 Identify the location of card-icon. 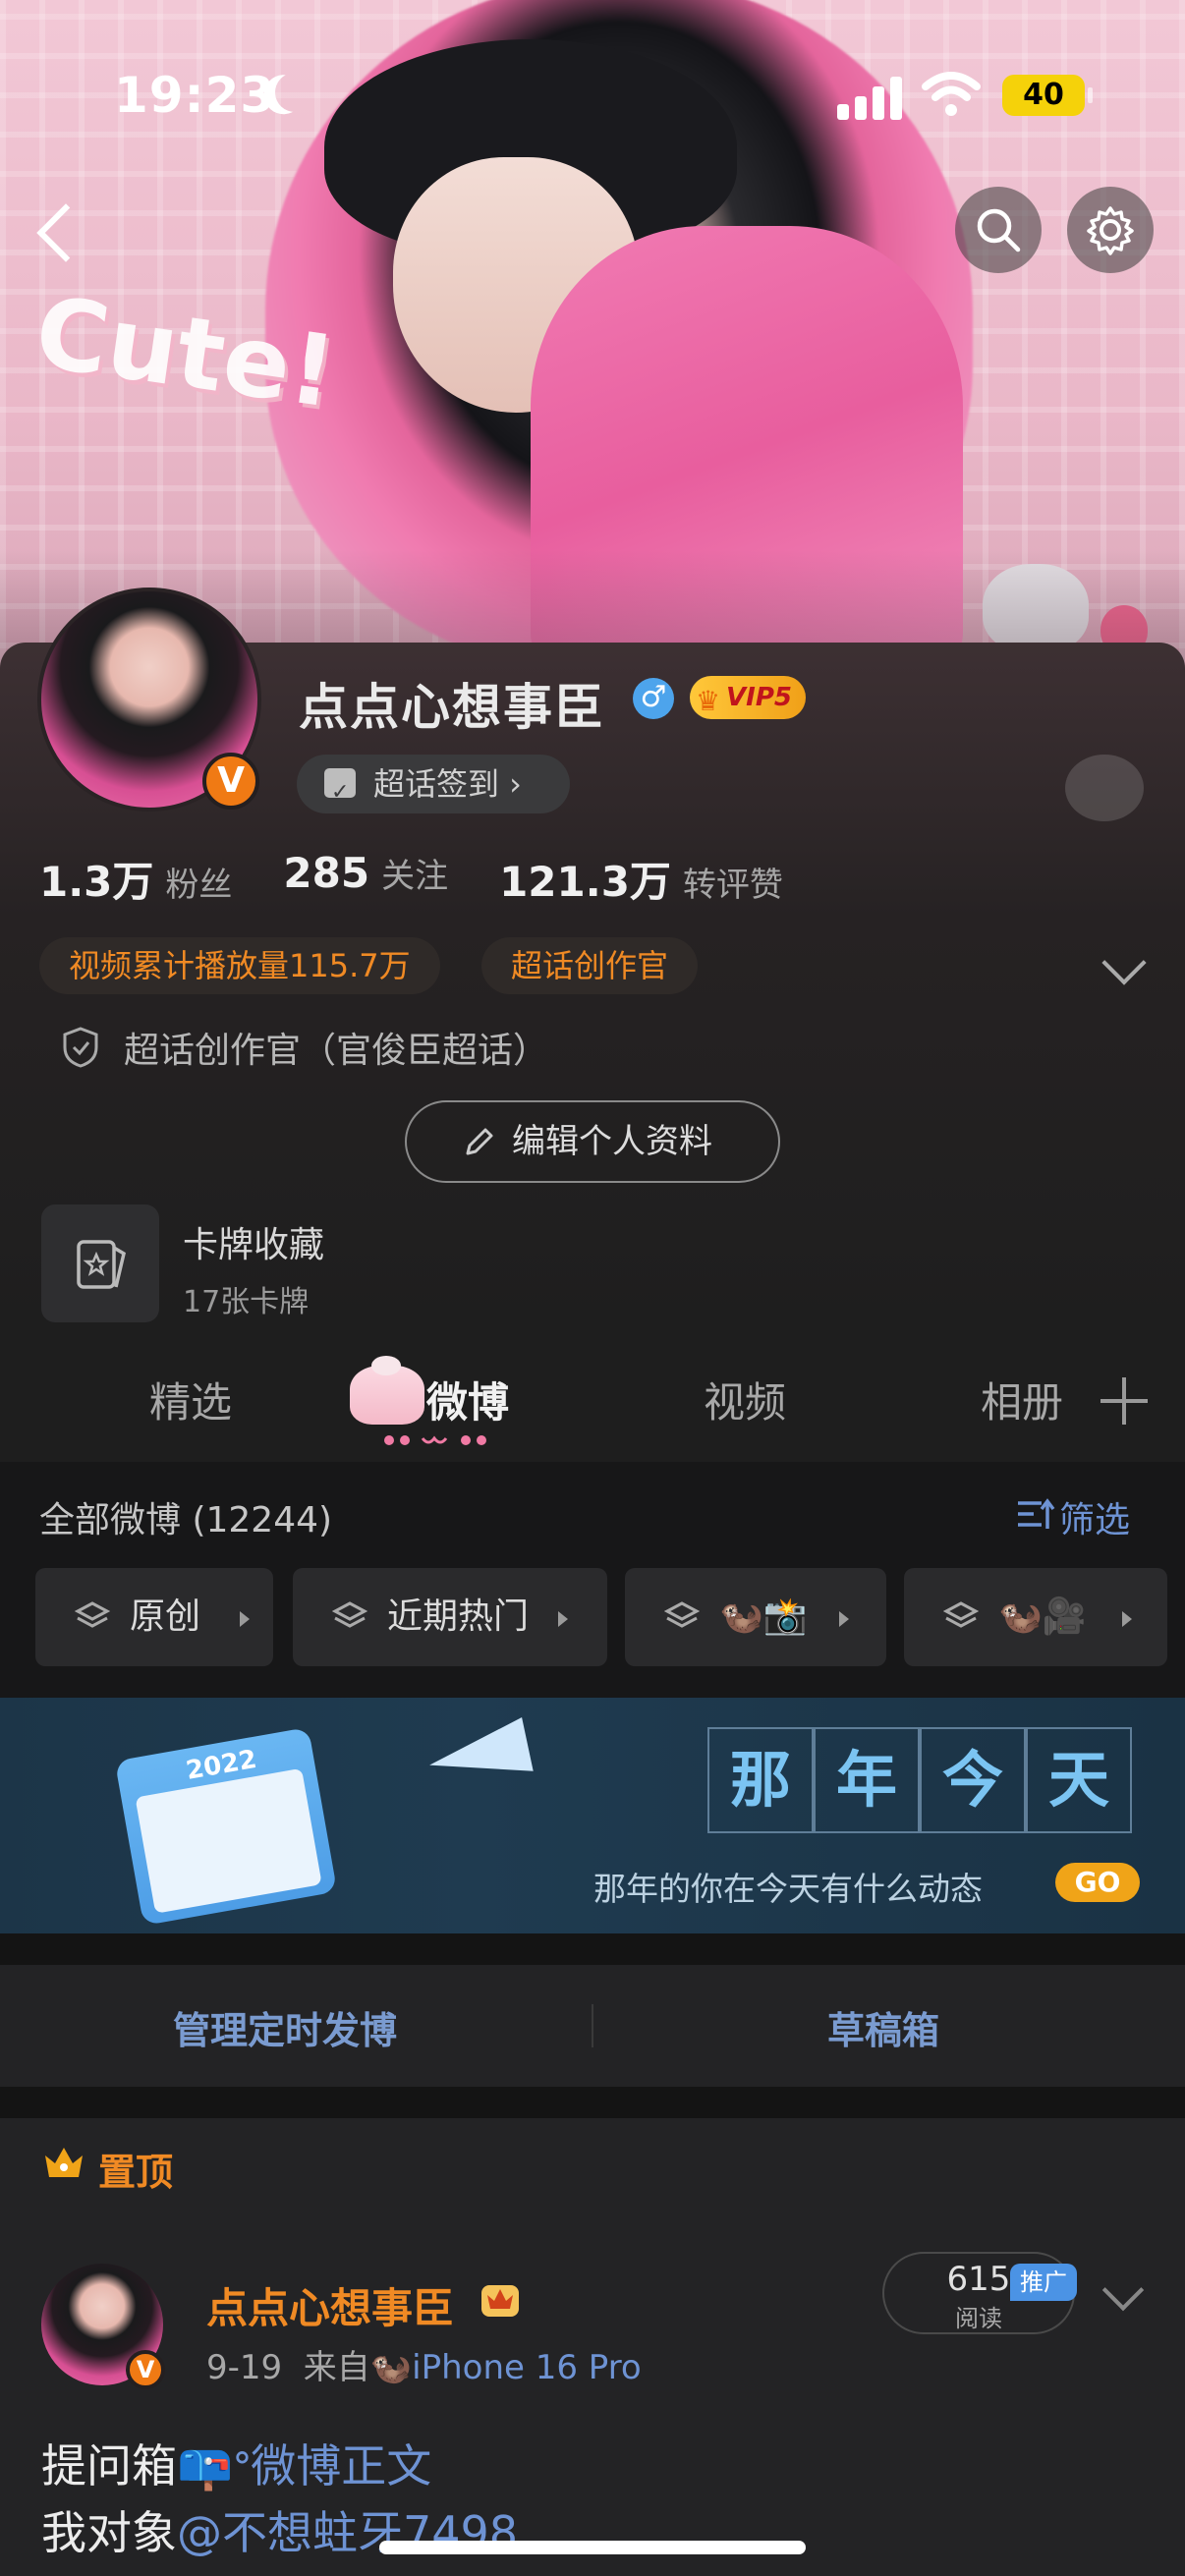
(102, 1264).